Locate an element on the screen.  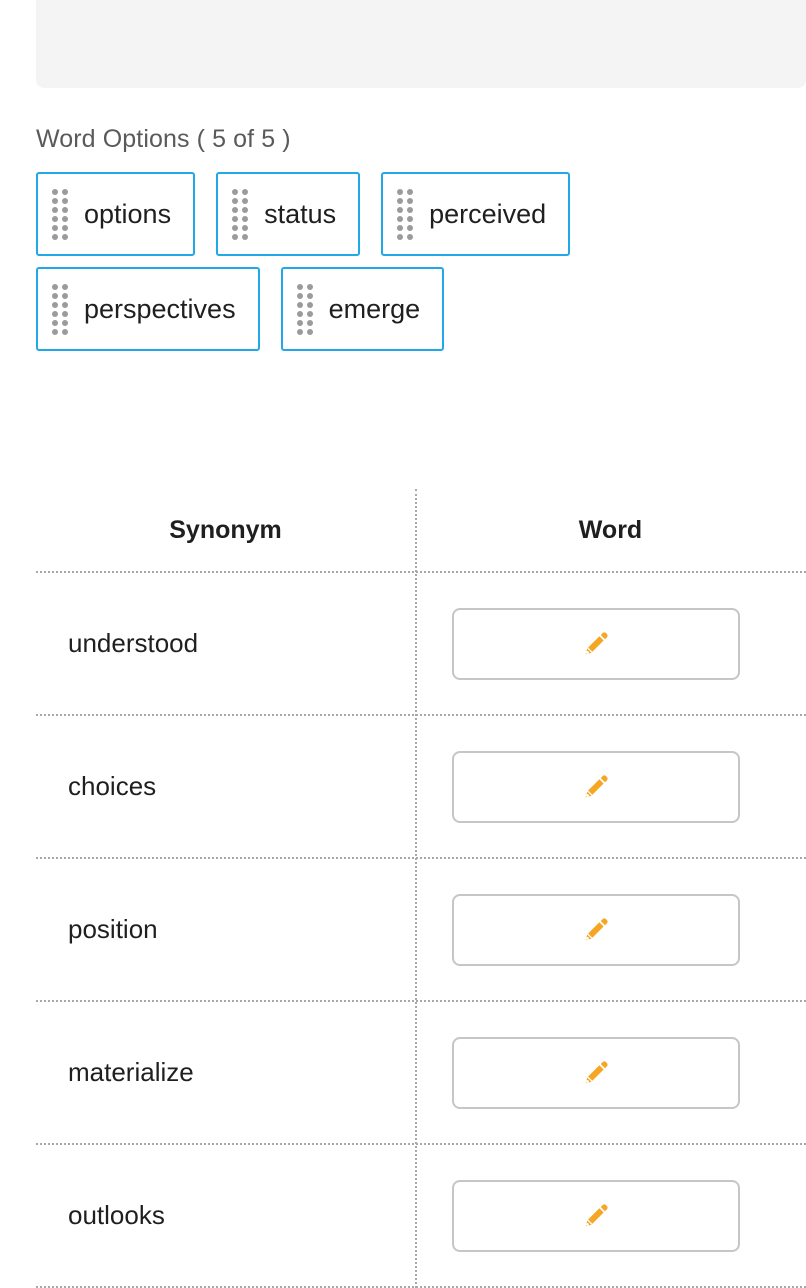
header-cell-synonym: Synonym is located at coordinates (225, 530).